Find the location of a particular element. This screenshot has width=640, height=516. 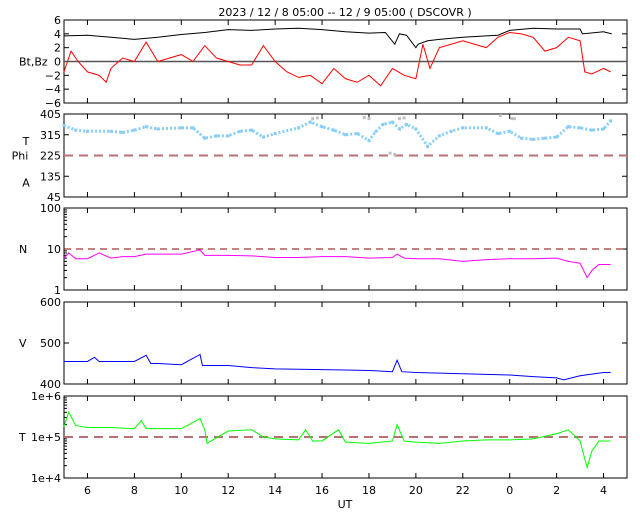

x-tick-label: 0 is located at coordinates (509, 490).